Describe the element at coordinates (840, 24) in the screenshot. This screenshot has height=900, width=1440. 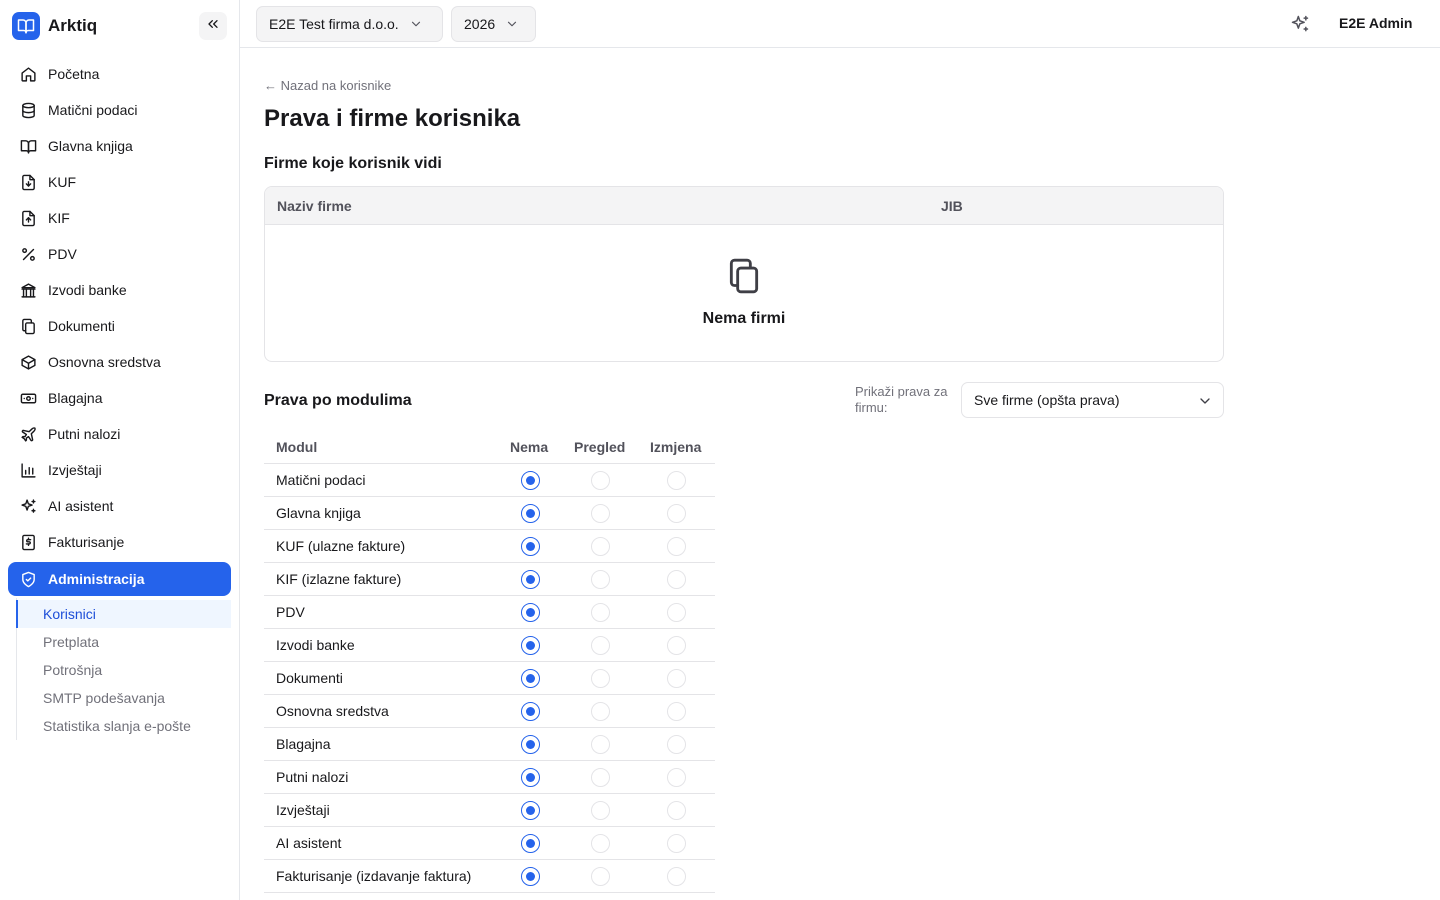
I see `topbar: E2E Test firma d.o.o. 2026 E2E Admin` at that location.